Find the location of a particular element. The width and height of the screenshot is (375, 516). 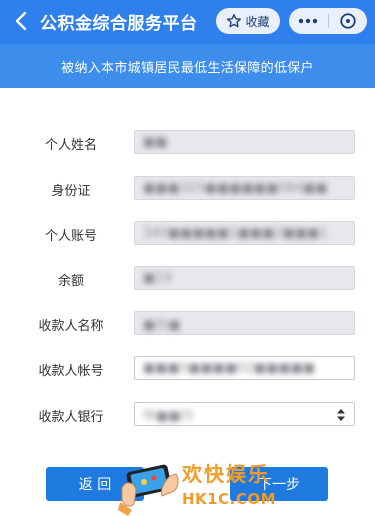

game-controller-hands-icon is located at coordinates (148, 490).